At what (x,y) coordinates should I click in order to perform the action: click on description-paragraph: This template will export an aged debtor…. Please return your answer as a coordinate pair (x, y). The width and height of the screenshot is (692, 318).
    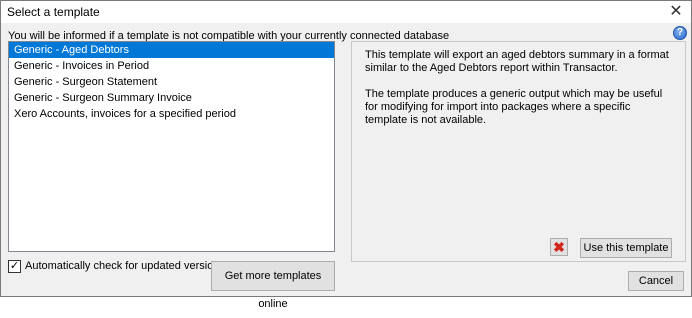
    Looking at the image, I should click on (517, 61).